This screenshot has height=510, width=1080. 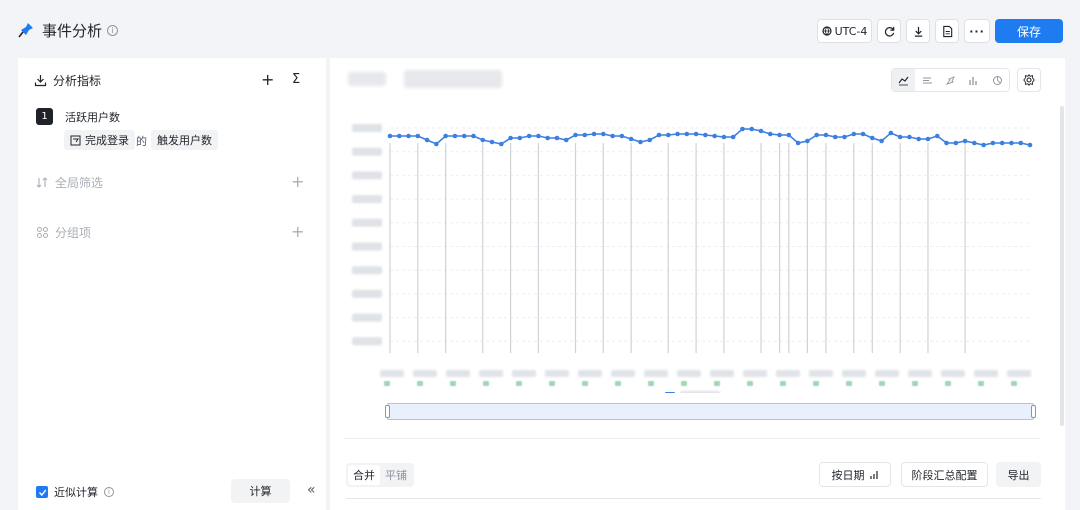 I want to click on brush-left-handle, so click(x=387, y=411).